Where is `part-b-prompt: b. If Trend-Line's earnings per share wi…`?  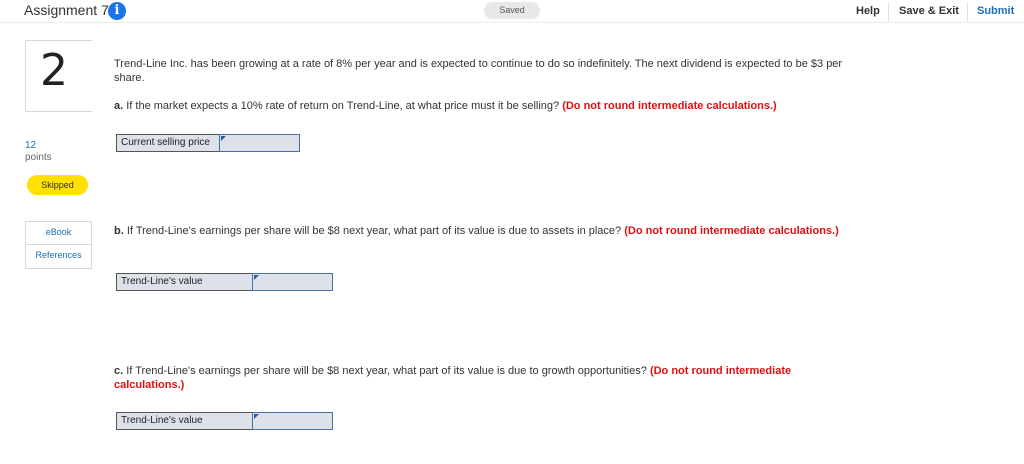 part-b-prompt: b. If Trend-Line's earnings per share wi… is located at coordinates (494, 231).